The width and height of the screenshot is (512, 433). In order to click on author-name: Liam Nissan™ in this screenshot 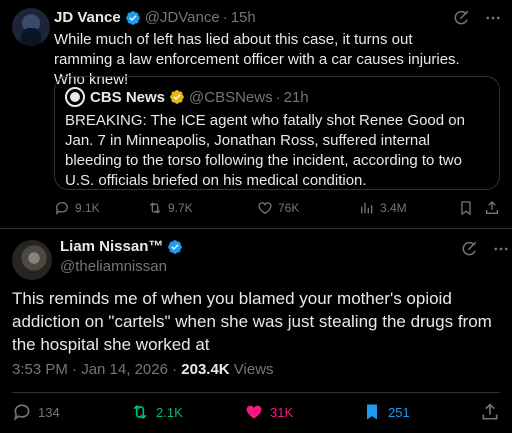, I will do `click(111, 246)`.